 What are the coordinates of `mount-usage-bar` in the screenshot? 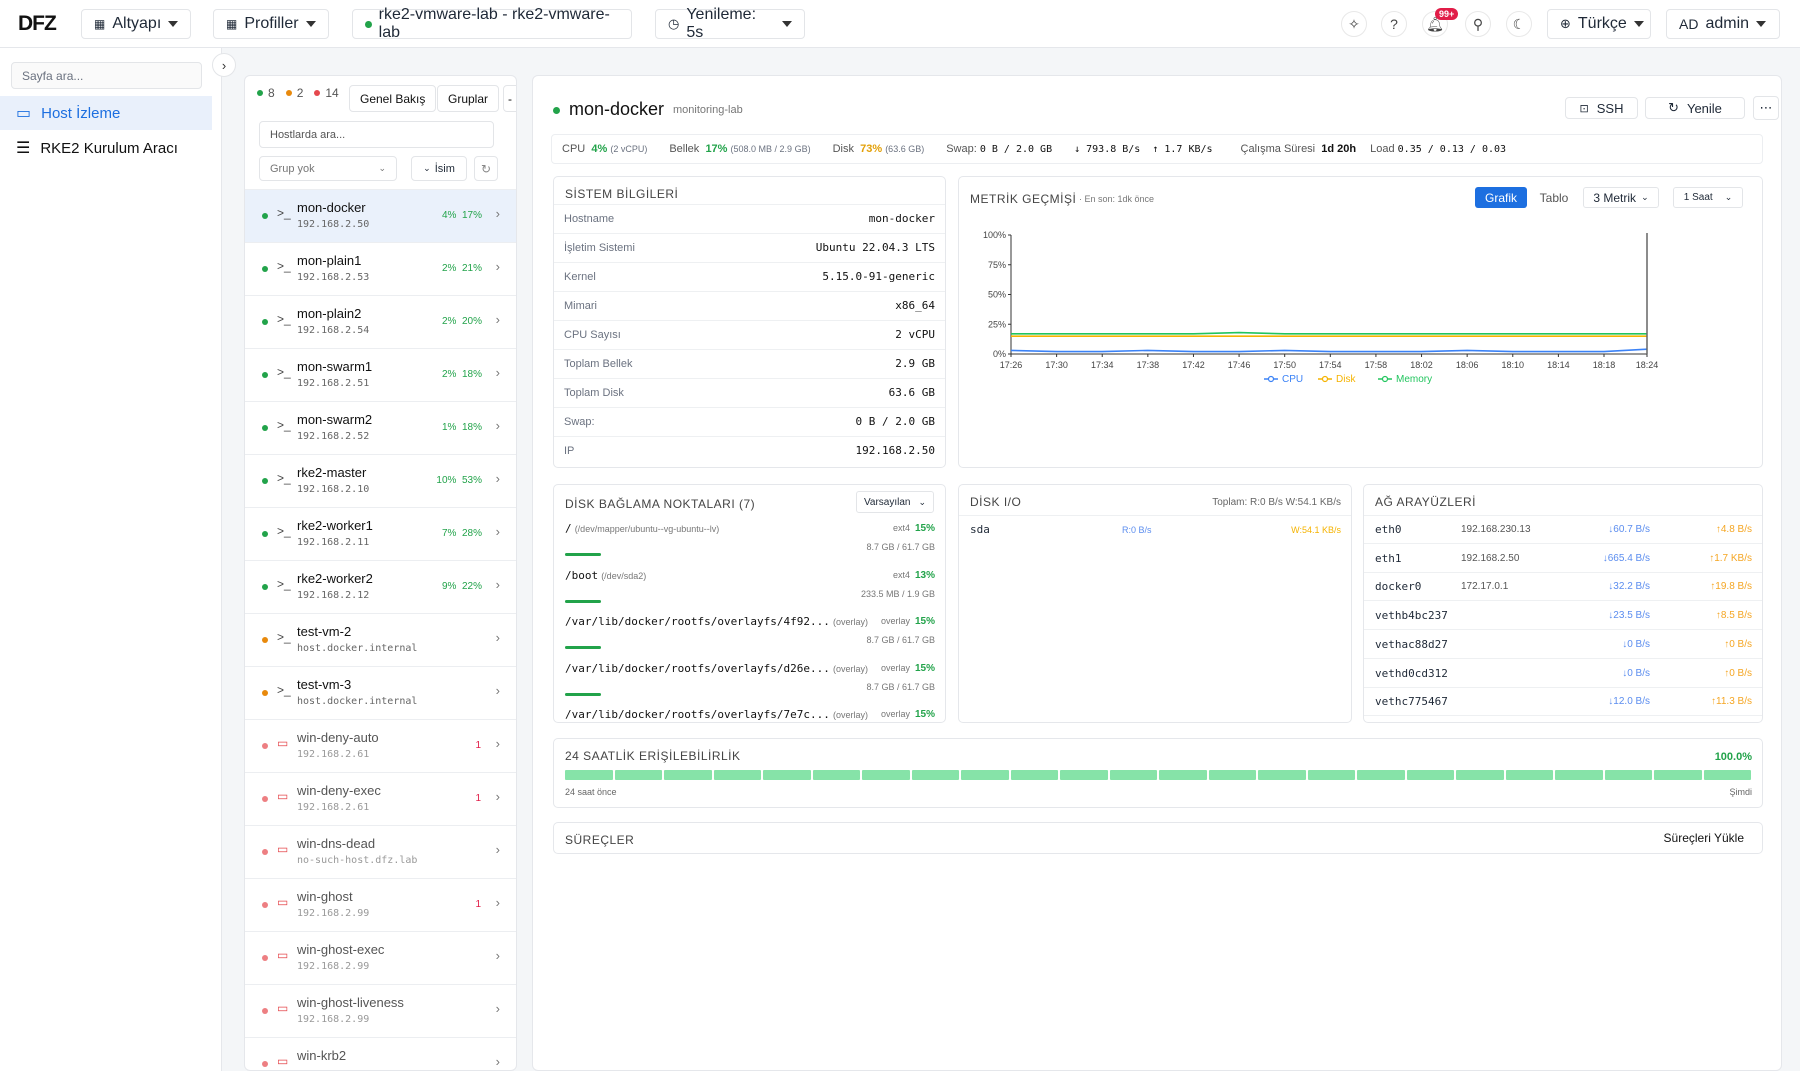 It's located at (583, 601).